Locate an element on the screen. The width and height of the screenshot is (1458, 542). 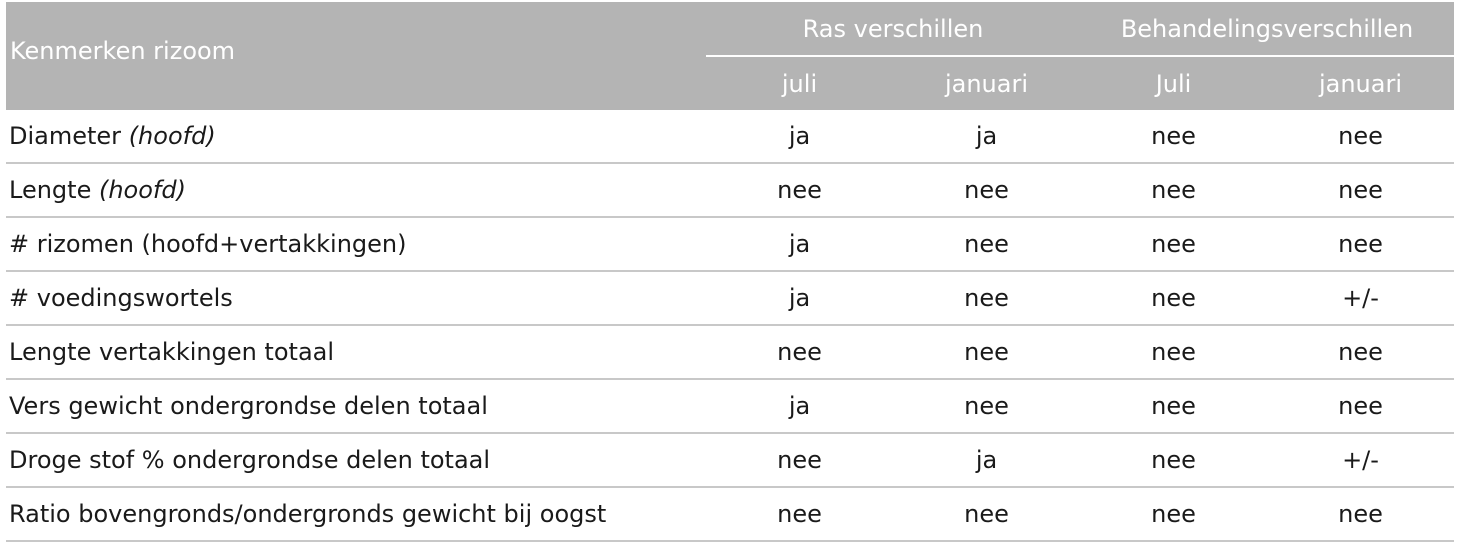
column-header-ras-januari: januari is located at coordinates (986, 83).